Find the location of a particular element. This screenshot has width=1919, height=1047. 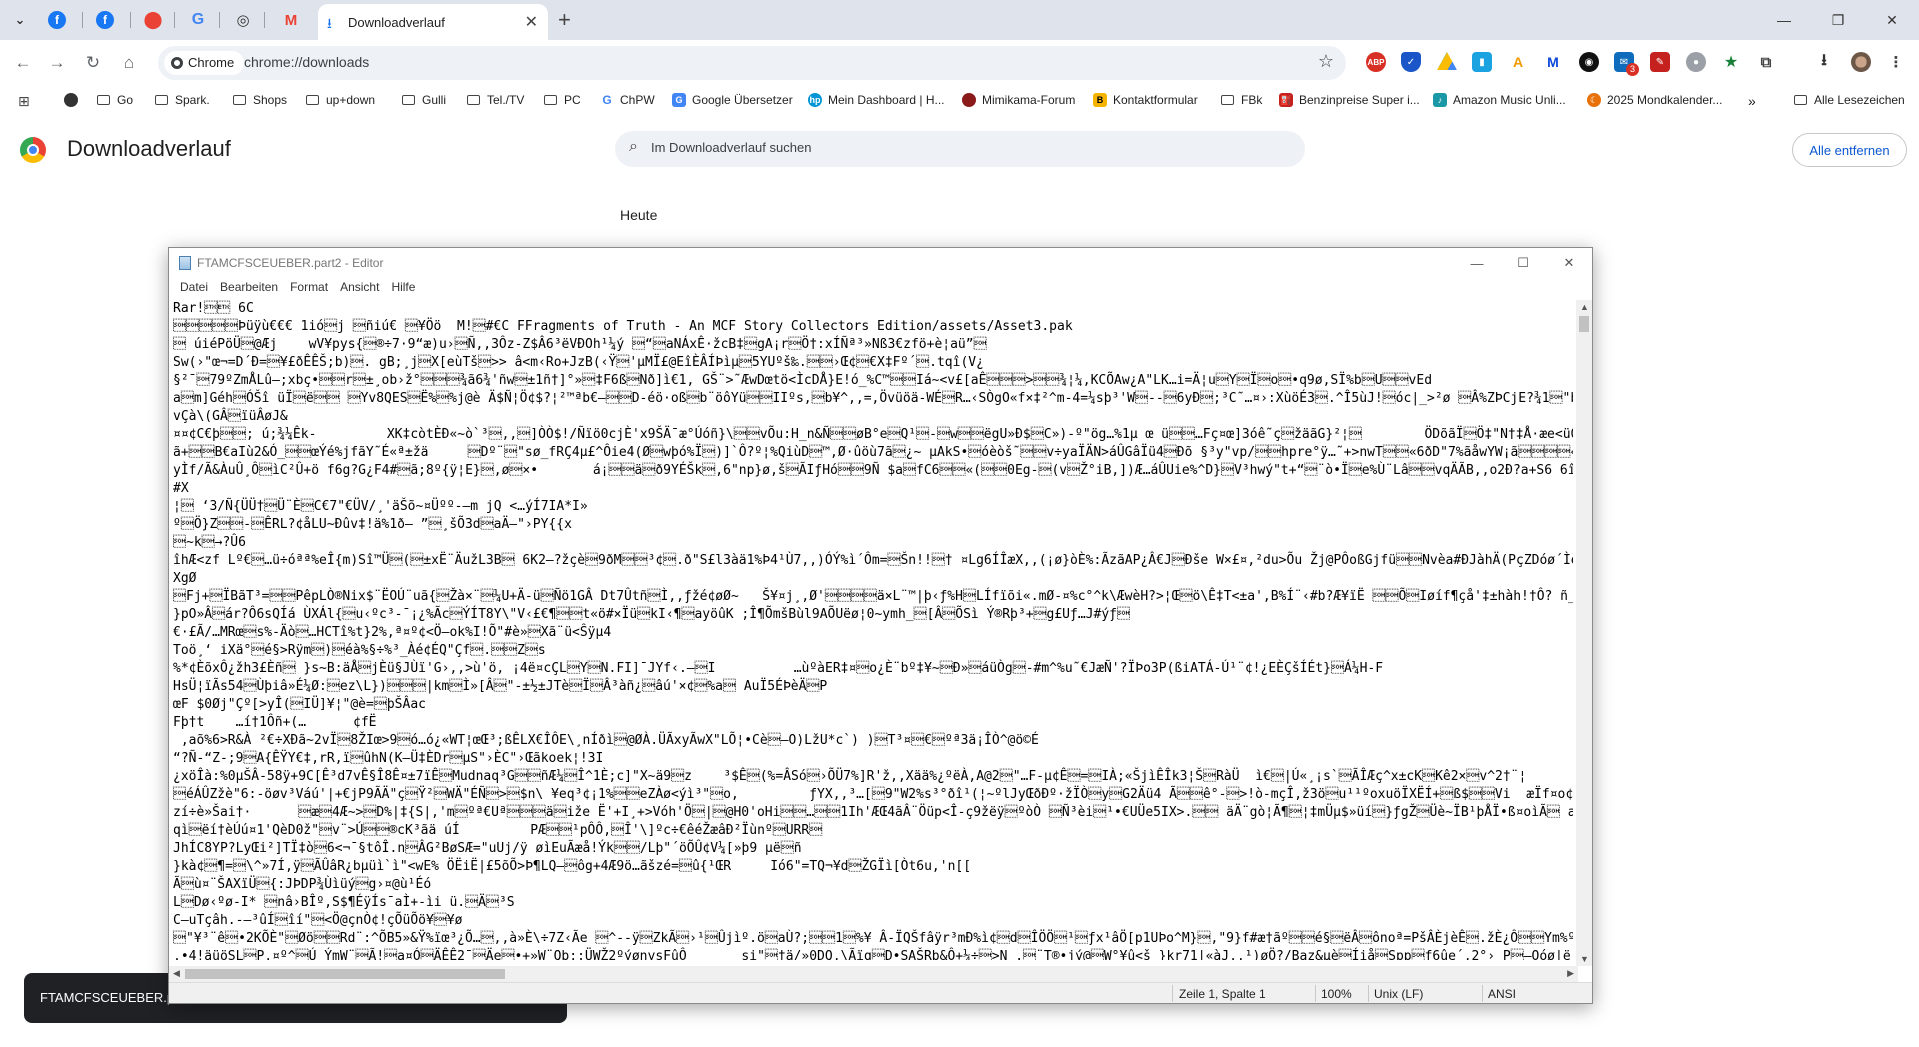

notepad-icon is located at coordinates (185, 263).